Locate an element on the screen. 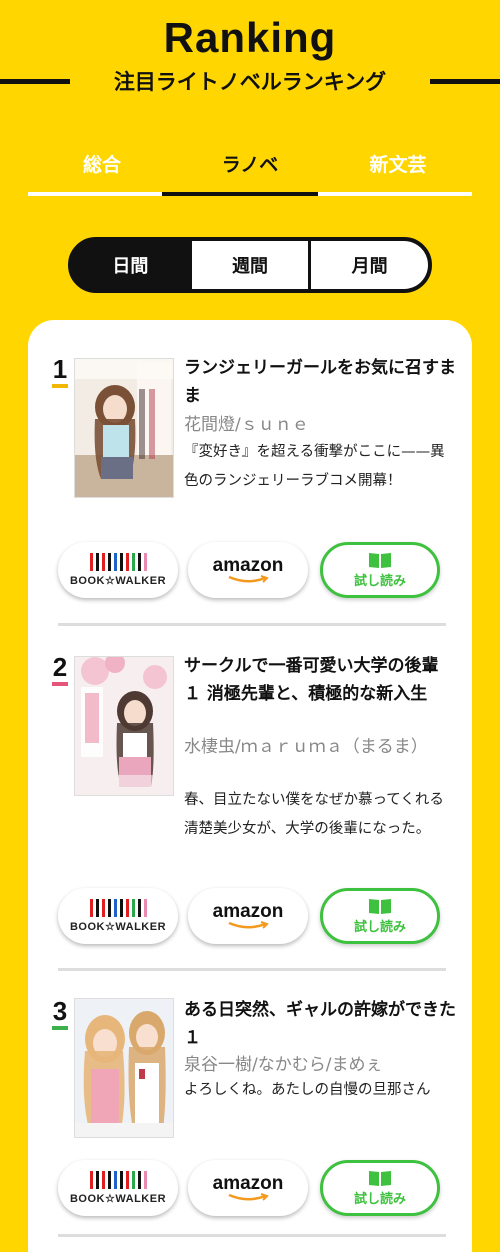 This screenshot has height=1252, width=500. tab-light-novel: ラノベ is located at coordinates (250, 163).